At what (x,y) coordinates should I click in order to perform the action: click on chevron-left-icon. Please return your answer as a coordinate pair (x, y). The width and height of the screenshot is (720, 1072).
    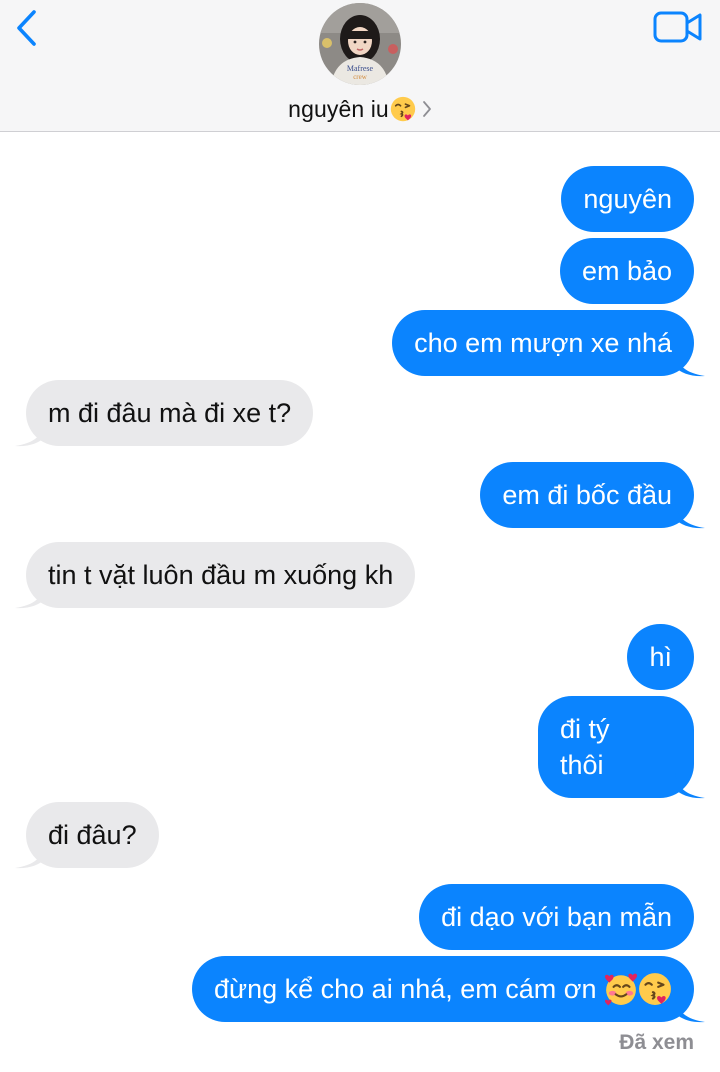
    Looking at the image, I should click on (26, 28).